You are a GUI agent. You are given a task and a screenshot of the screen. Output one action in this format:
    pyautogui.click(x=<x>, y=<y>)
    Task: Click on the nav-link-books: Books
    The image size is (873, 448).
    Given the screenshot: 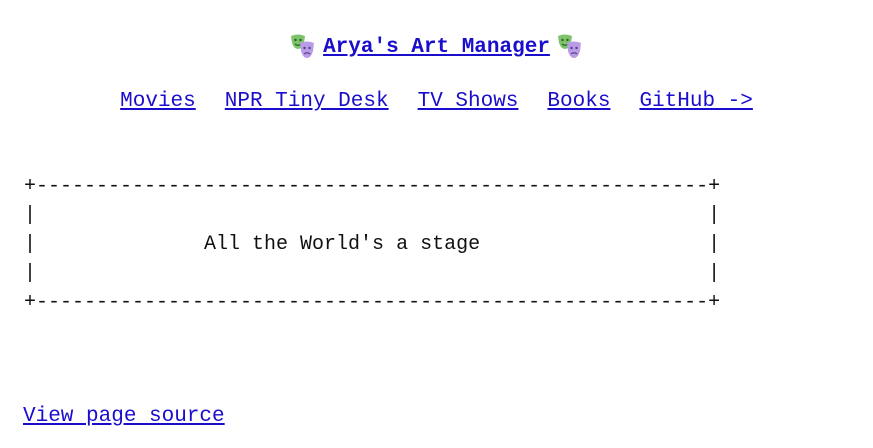 What is the action you would take?
    pyautogui.click(x=578, y=101)
    